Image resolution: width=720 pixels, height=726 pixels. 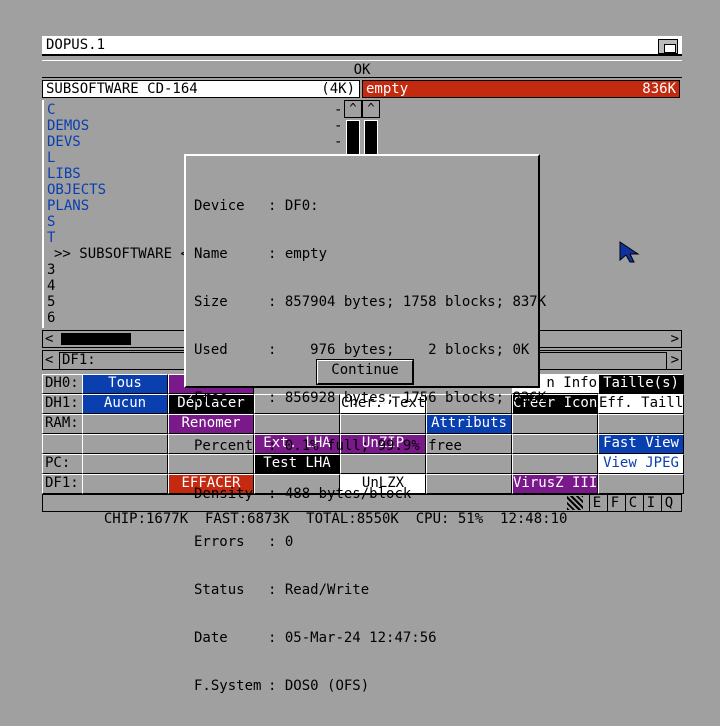 What do you see at coordinates (125, 404) in the screenshot?
I see `aucun-button: Aucun` at bounding box center [125, 404].